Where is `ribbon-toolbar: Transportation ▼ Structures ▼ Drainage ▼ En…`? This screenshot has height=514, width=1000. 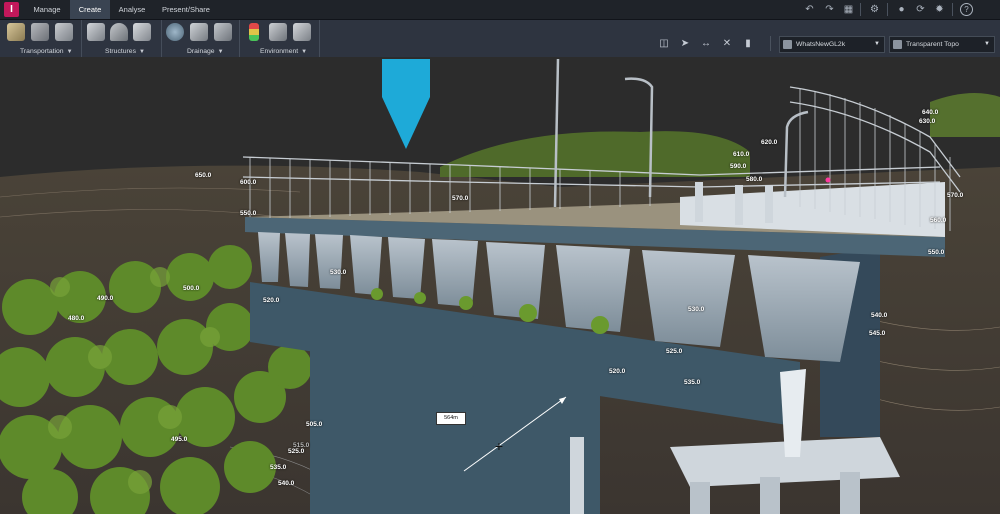
ribbon-toolbar: Transportation ▼ Structures ▼ Drainage ▼ En… is located at coordinates (500, 39).